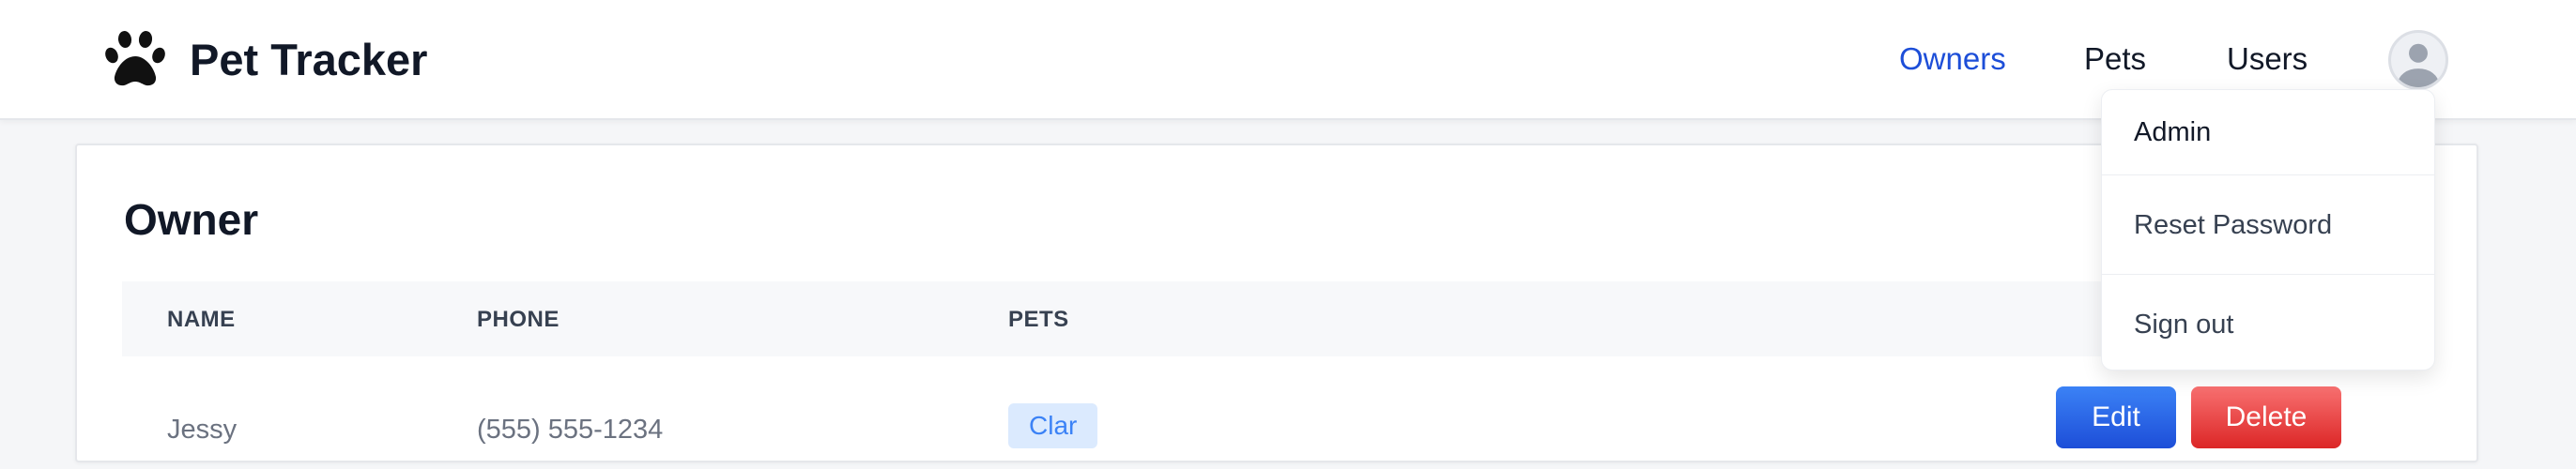 Image resolution: width=2576 pixels, height=469 pixels. I want to click on column-header-phone: PHONE, so click(518, 319).